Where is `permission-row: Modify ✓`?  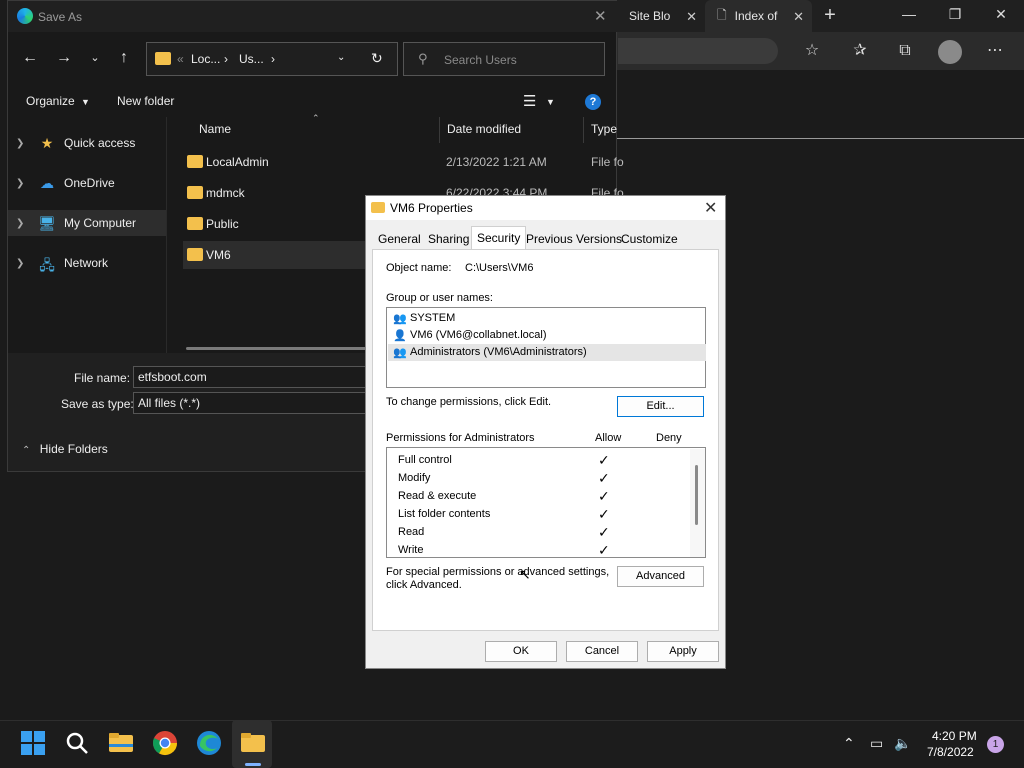 permission-row: Modify ✓ is located at coordinates (543, 479).